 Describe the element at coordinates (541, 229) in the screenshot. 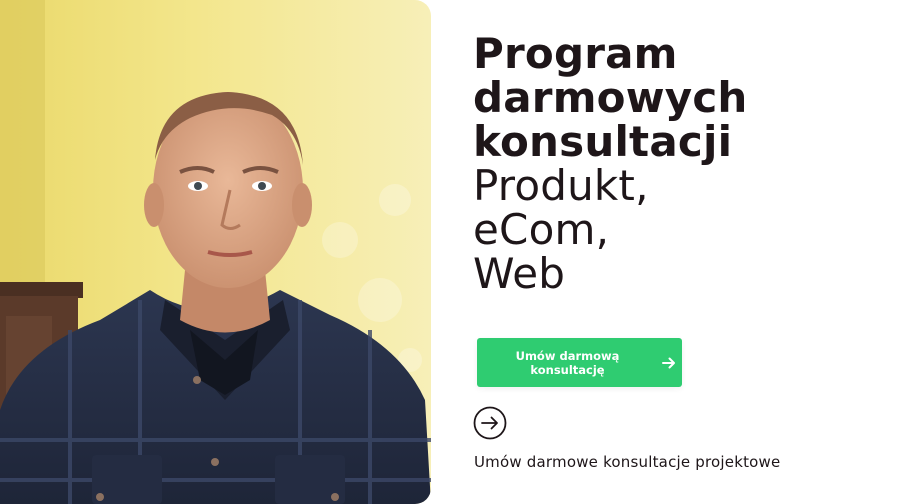

I see `hero-subtitle-line: eCom,` at that location.